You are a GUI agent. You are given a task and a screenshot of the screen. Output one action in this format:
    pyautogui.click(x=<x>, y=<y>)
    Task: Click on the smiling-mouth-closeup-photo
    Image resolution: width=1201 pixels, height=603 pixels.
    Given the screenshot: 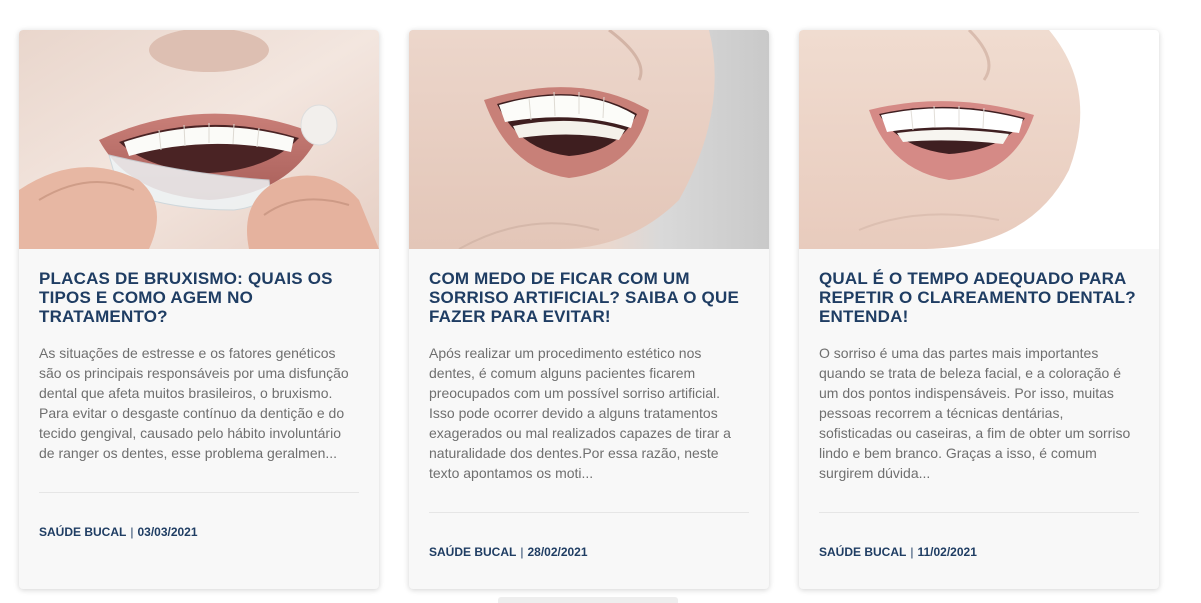 What is the action you would take?
    pyautogui.click(x=589, y=139)
    